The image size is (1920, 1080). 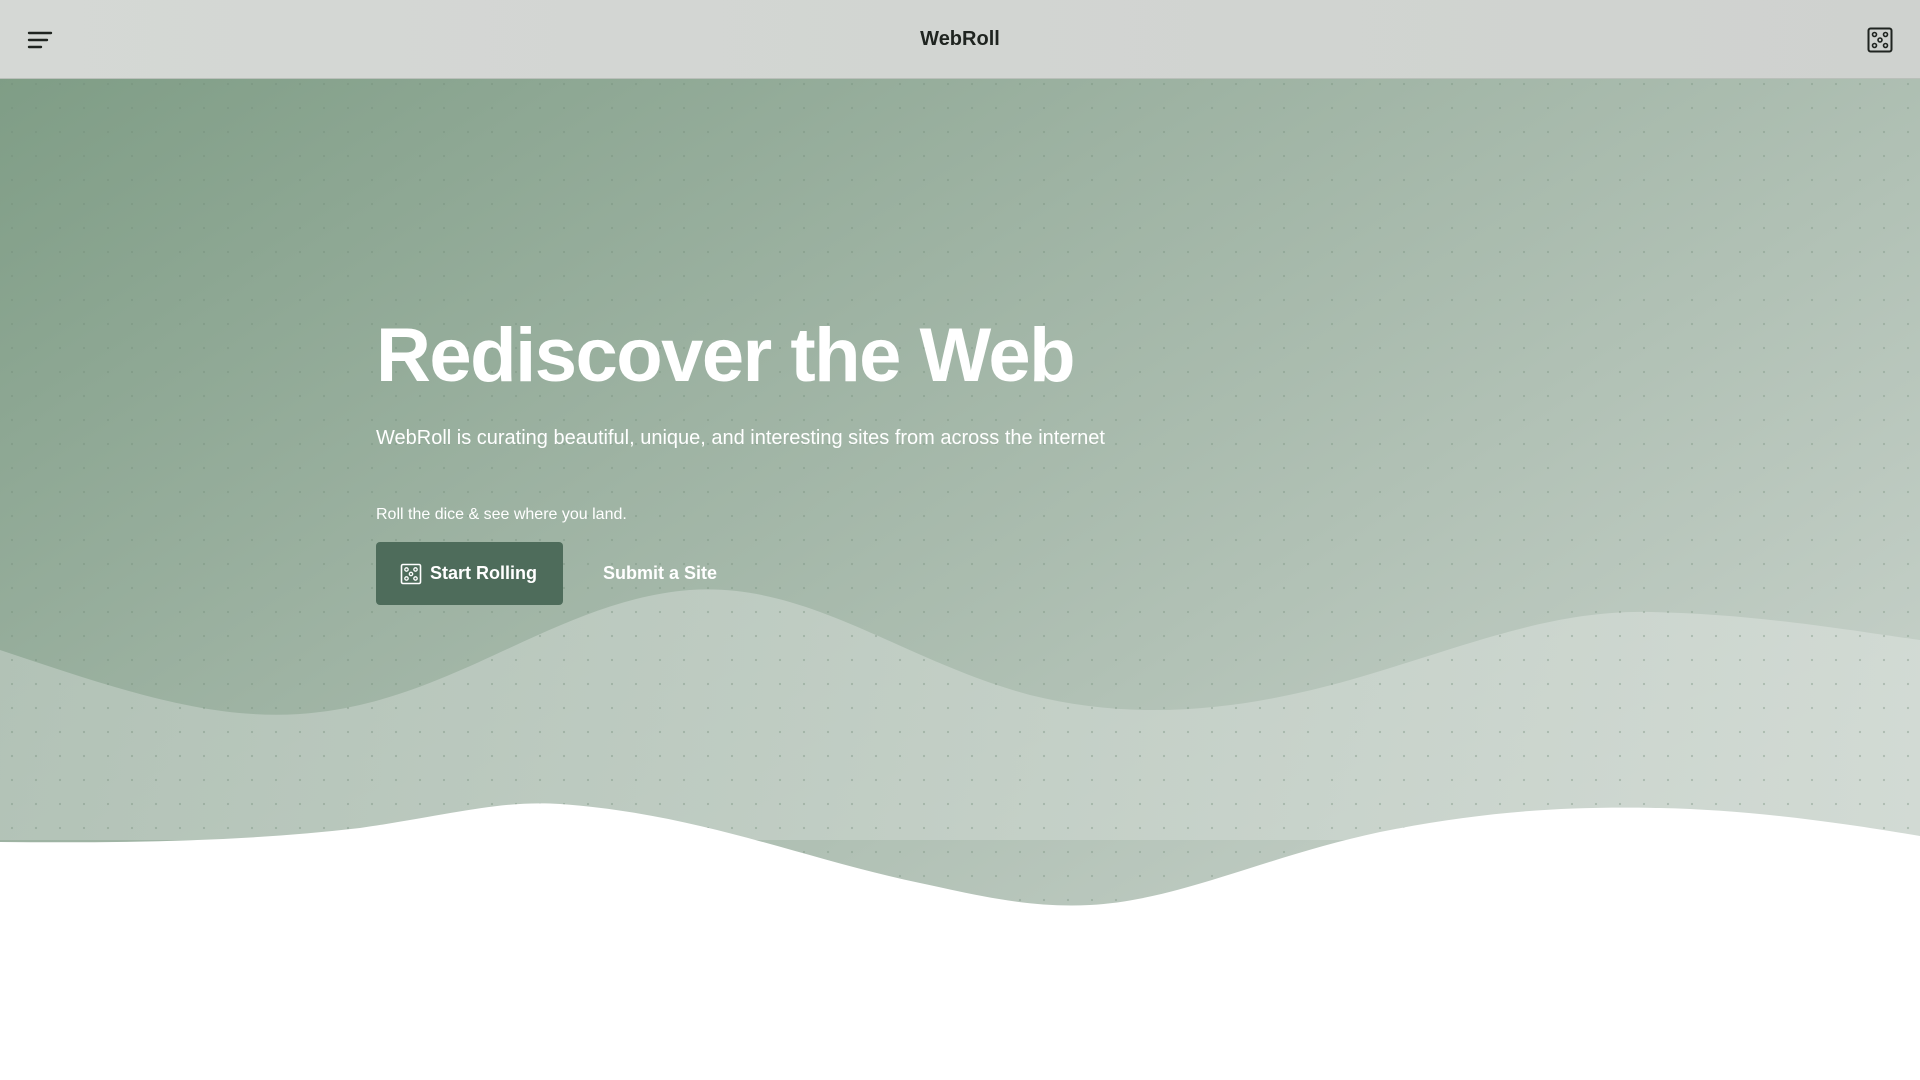 I want to click on roll-dice-button, so click(x=1880, y=40).